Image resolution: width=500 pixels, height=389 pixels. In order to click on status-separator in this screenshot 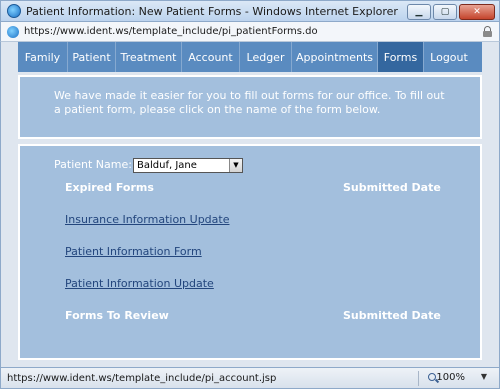, I will do `click(418, 378)`.